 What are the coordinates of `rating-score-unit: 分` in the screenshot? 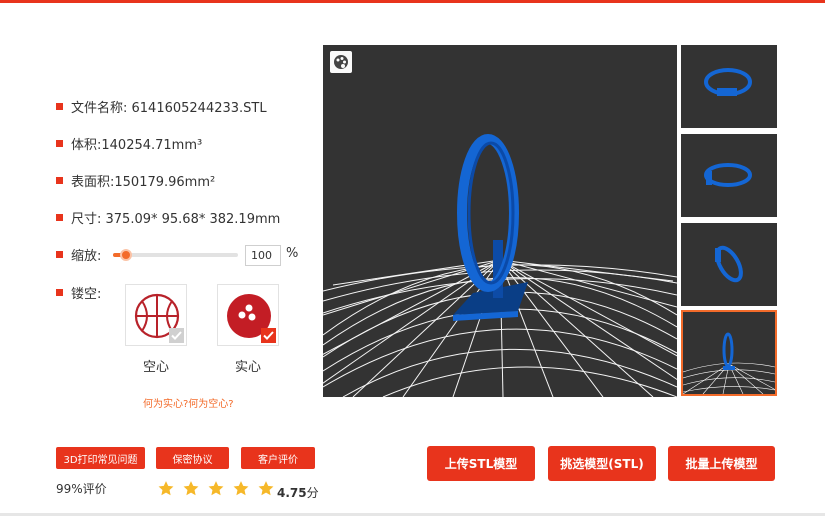 It's located at (312, 493).